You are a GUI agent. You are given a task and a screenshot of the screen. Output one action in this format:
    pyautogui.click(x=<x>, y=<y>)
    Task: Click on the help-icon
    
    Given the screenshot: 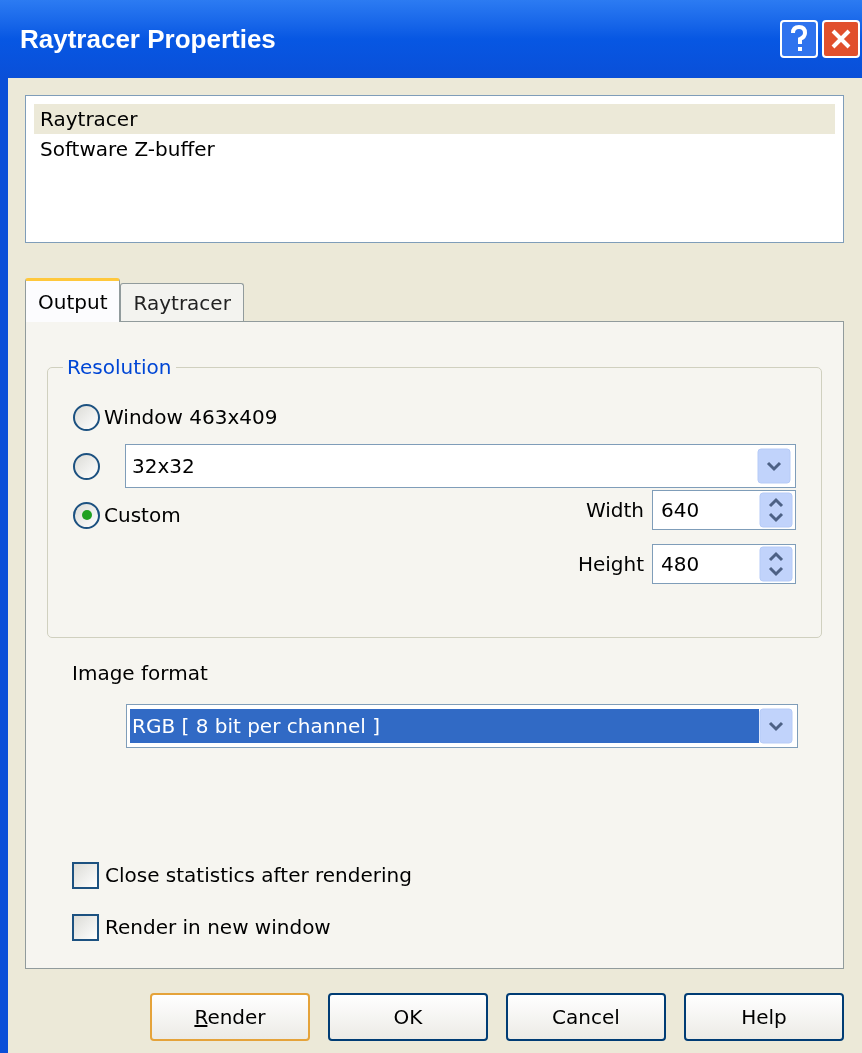 What is the action you would take?
    pyautogui.click(x=799, y=39)
    